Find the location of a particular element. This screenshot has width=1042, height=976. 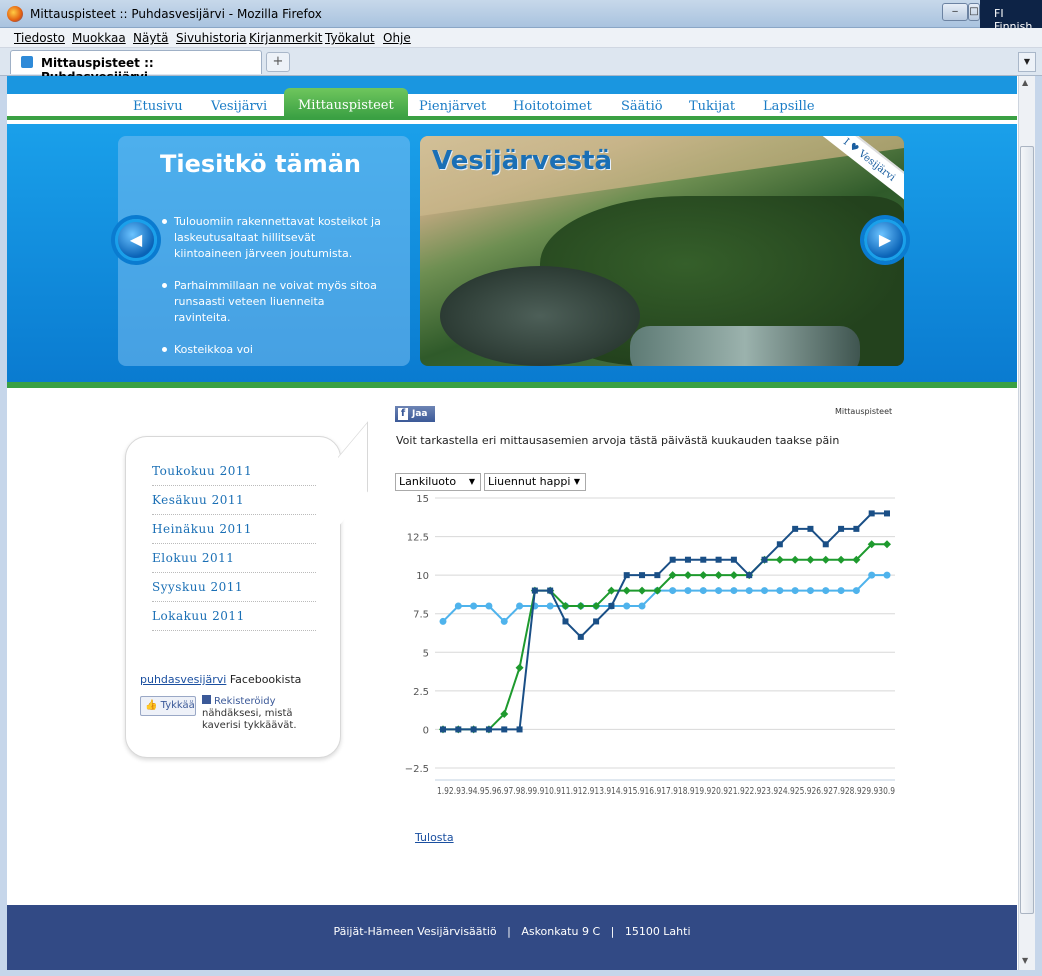

scroll-up-arrow-icon: ▲ is located at coordinates (1025, 82).